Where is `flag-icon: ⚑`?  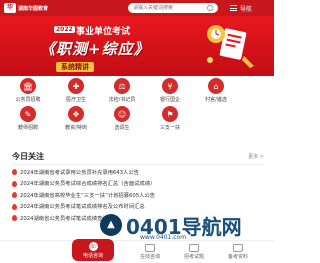
flag-icon: ⚑ is located at coordinates (170, 114).